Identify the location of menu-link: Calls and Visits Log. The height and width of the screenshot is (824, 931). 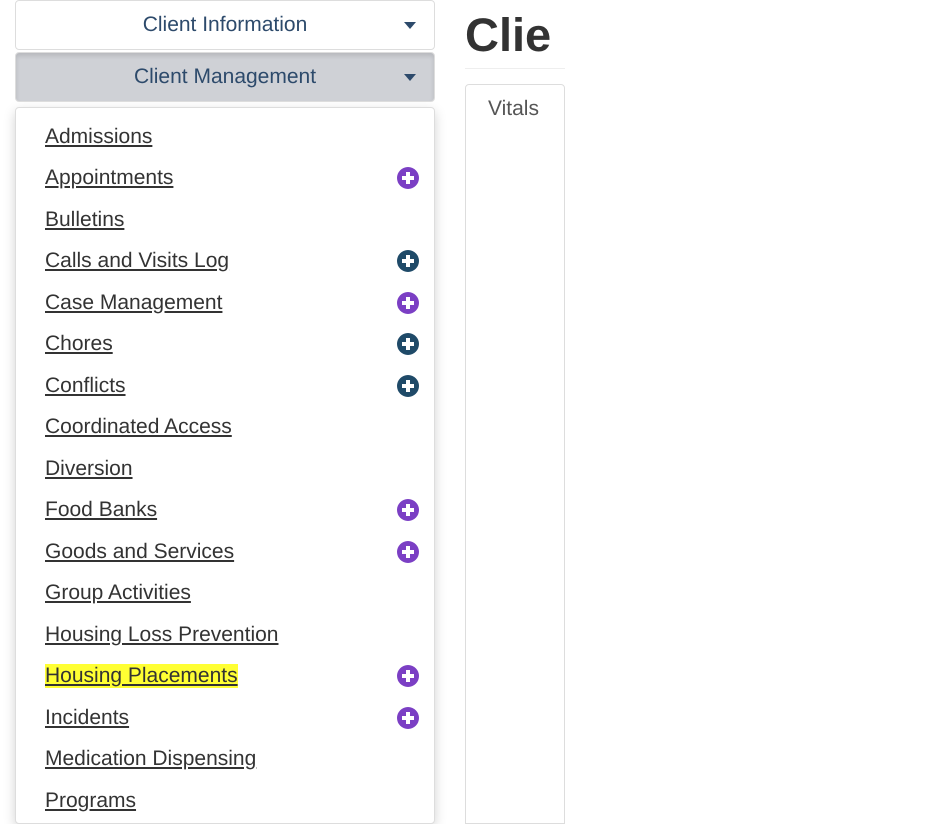
(137, 261).